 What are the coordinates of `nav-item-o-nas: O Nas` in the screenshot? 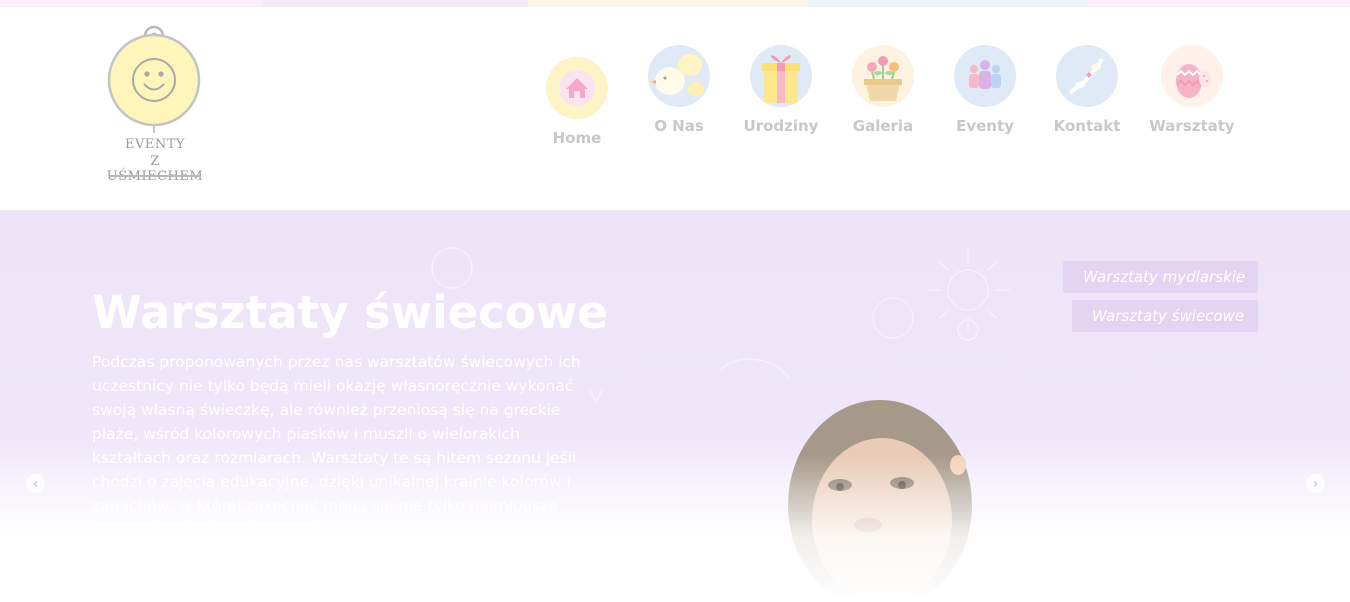 It's located at (679, 90).